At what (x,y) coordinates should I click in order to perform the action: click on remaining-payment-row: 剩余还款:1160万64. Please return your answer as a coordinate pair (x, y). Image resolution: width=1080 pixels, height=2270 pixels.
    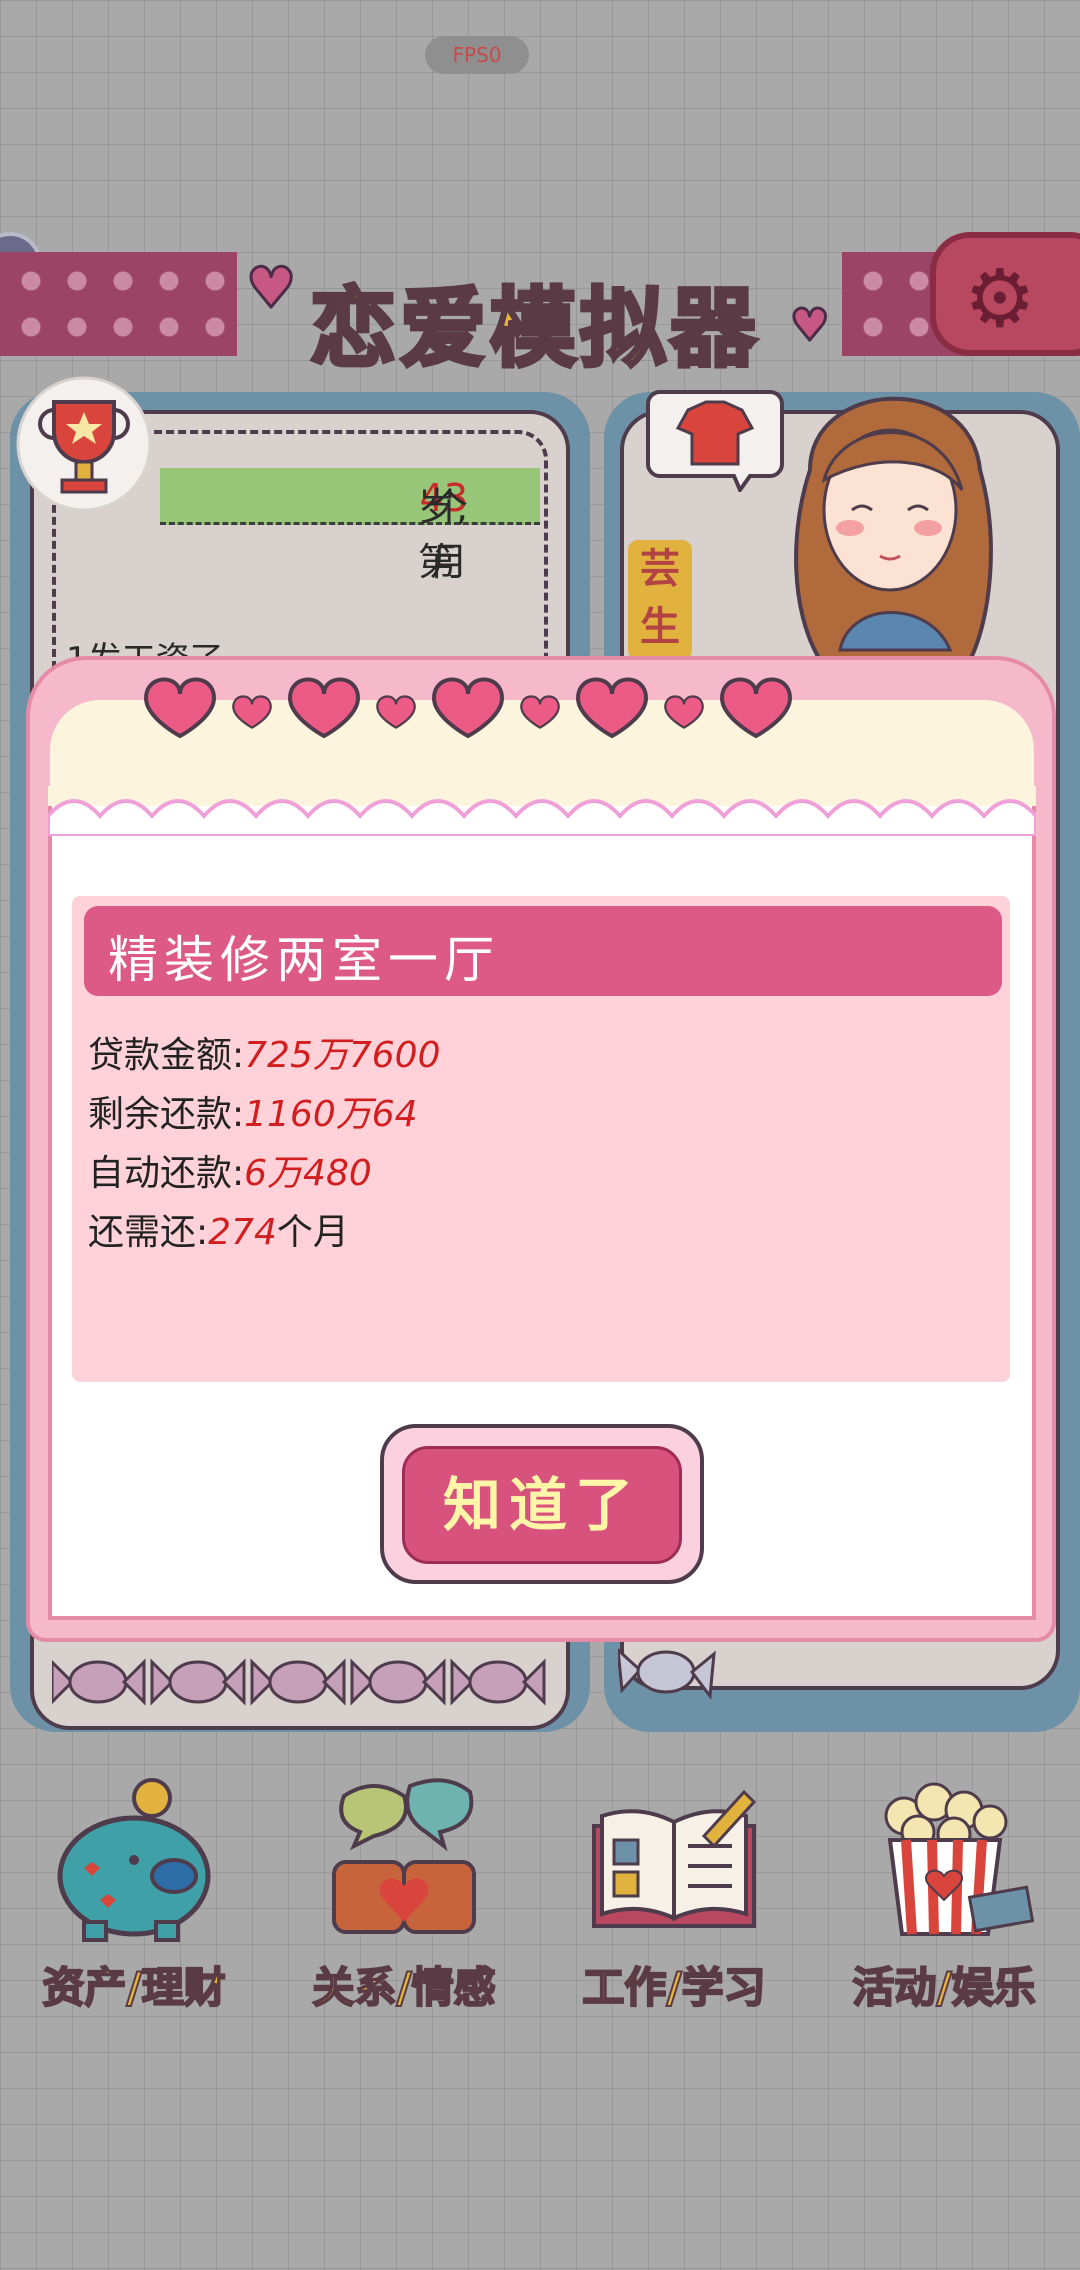
    Looking at the image, I should click on (253, 1111).